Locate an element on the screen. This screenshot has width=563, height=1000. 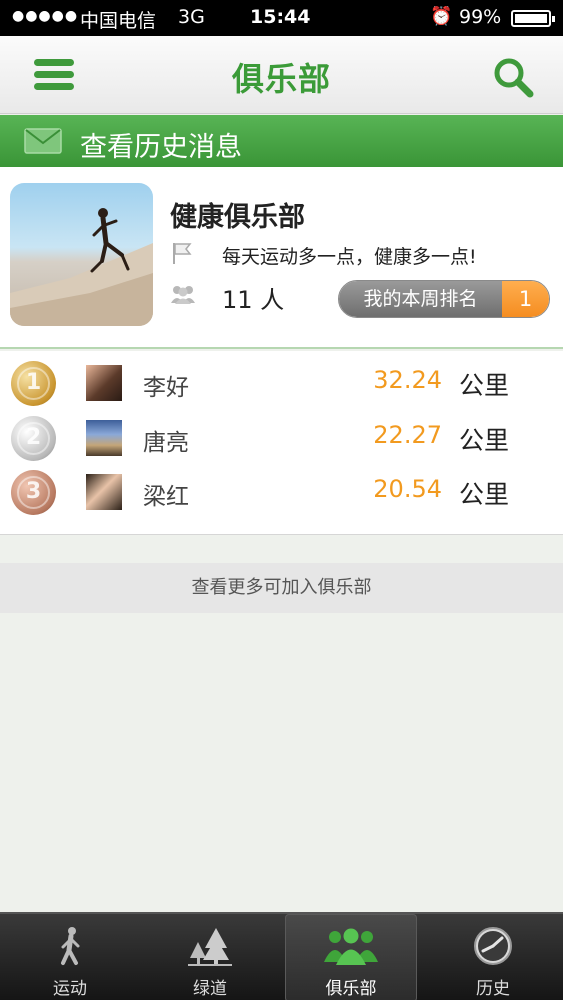
weekly-rank-badge: 我的本周排名 1 is located at coordinates (444, 299).